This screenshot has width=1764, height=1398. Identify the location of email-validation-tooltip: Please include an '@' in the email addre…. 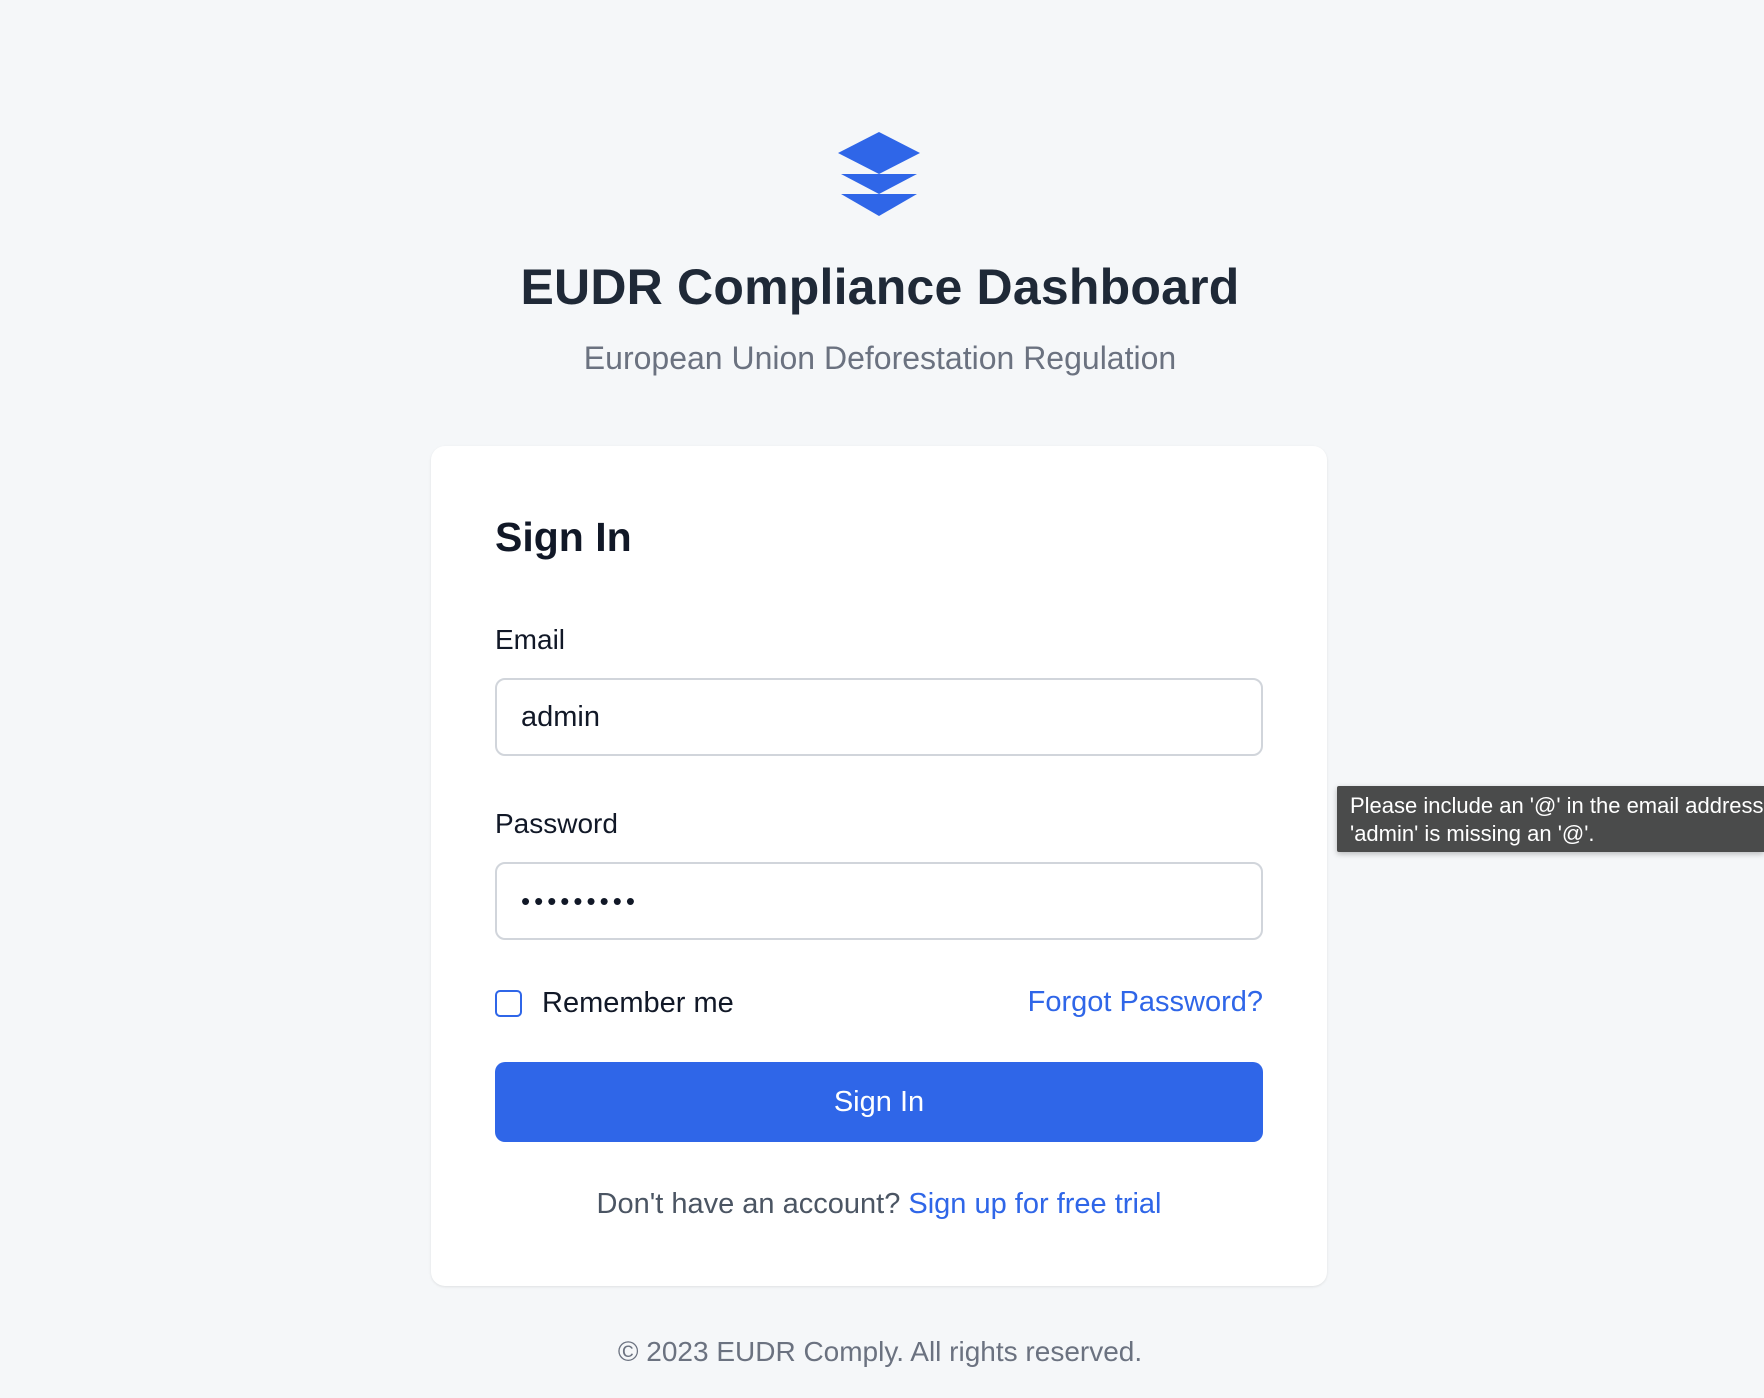
(1550, 819).